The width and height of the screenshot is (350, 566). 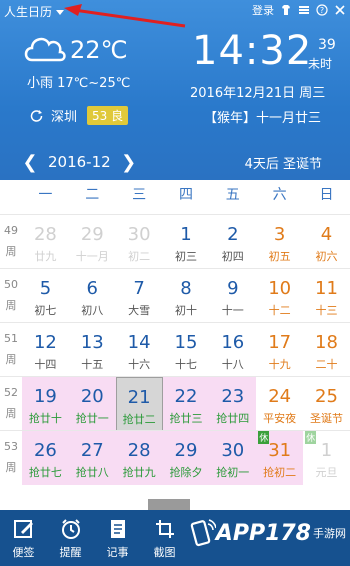 I want to click on calendar-day: 13 十五, so click(x=92, y=350).